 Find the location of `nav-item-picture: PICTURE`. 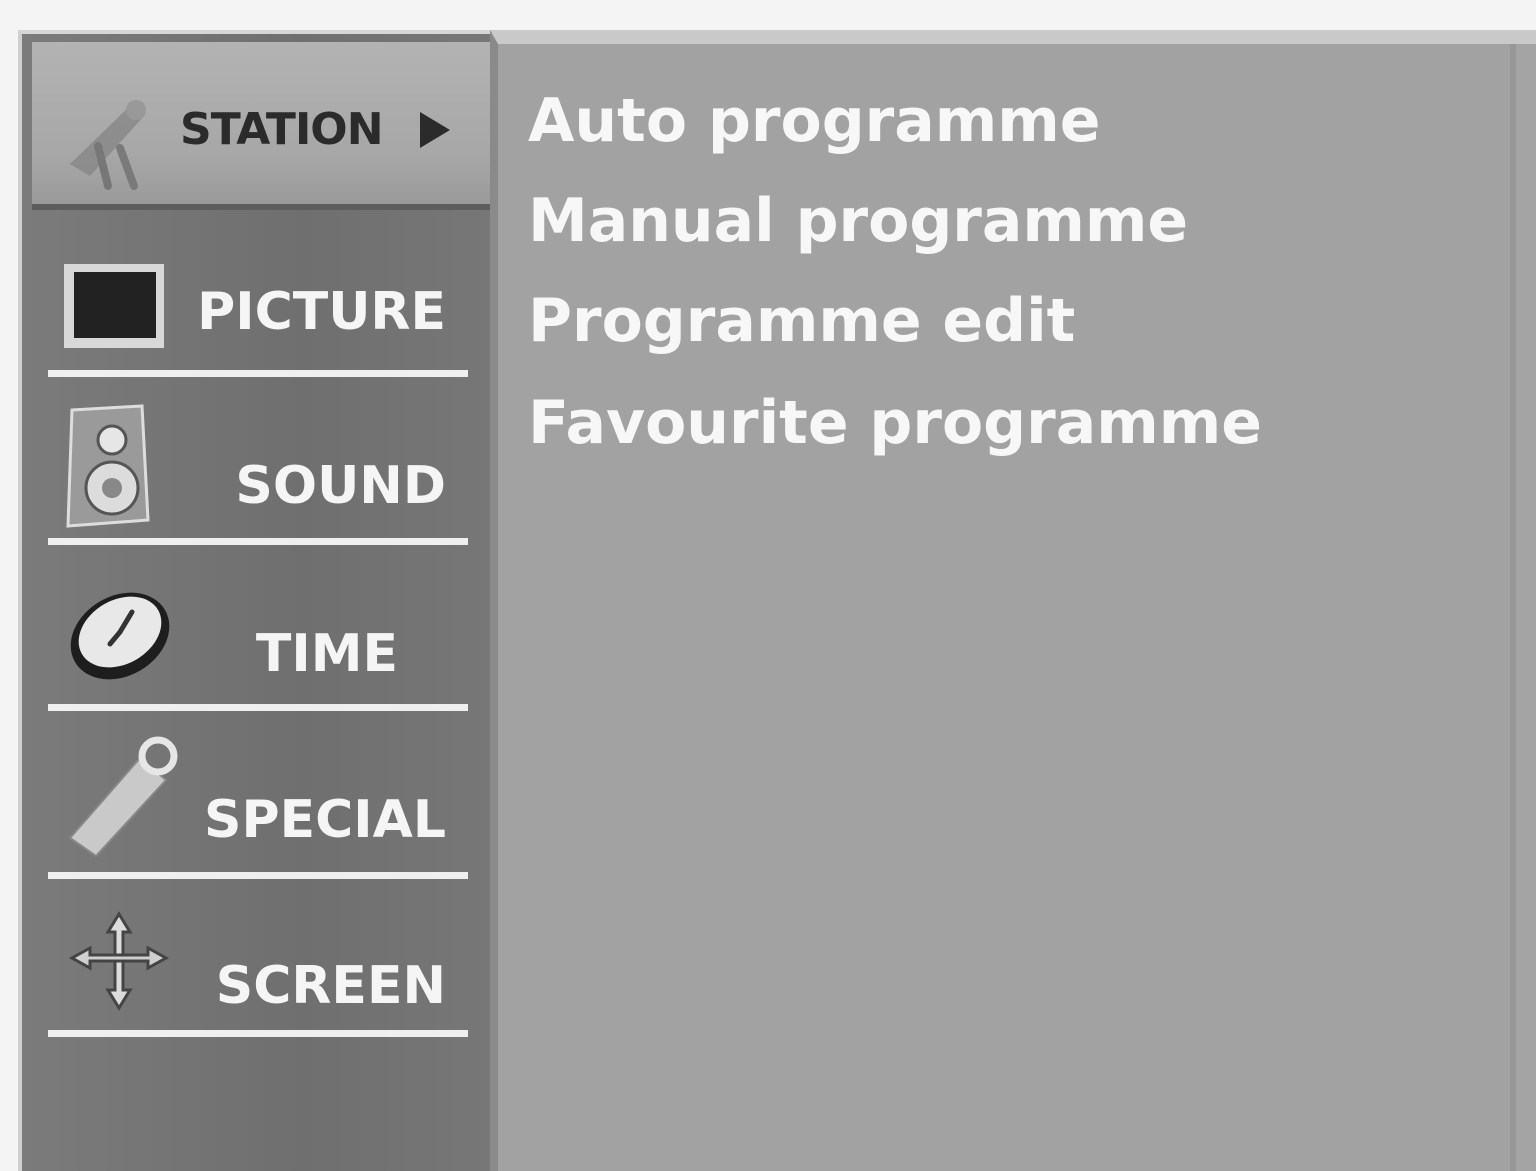

nav-item-picture: PICTURE is located at coordinates (258, 304).